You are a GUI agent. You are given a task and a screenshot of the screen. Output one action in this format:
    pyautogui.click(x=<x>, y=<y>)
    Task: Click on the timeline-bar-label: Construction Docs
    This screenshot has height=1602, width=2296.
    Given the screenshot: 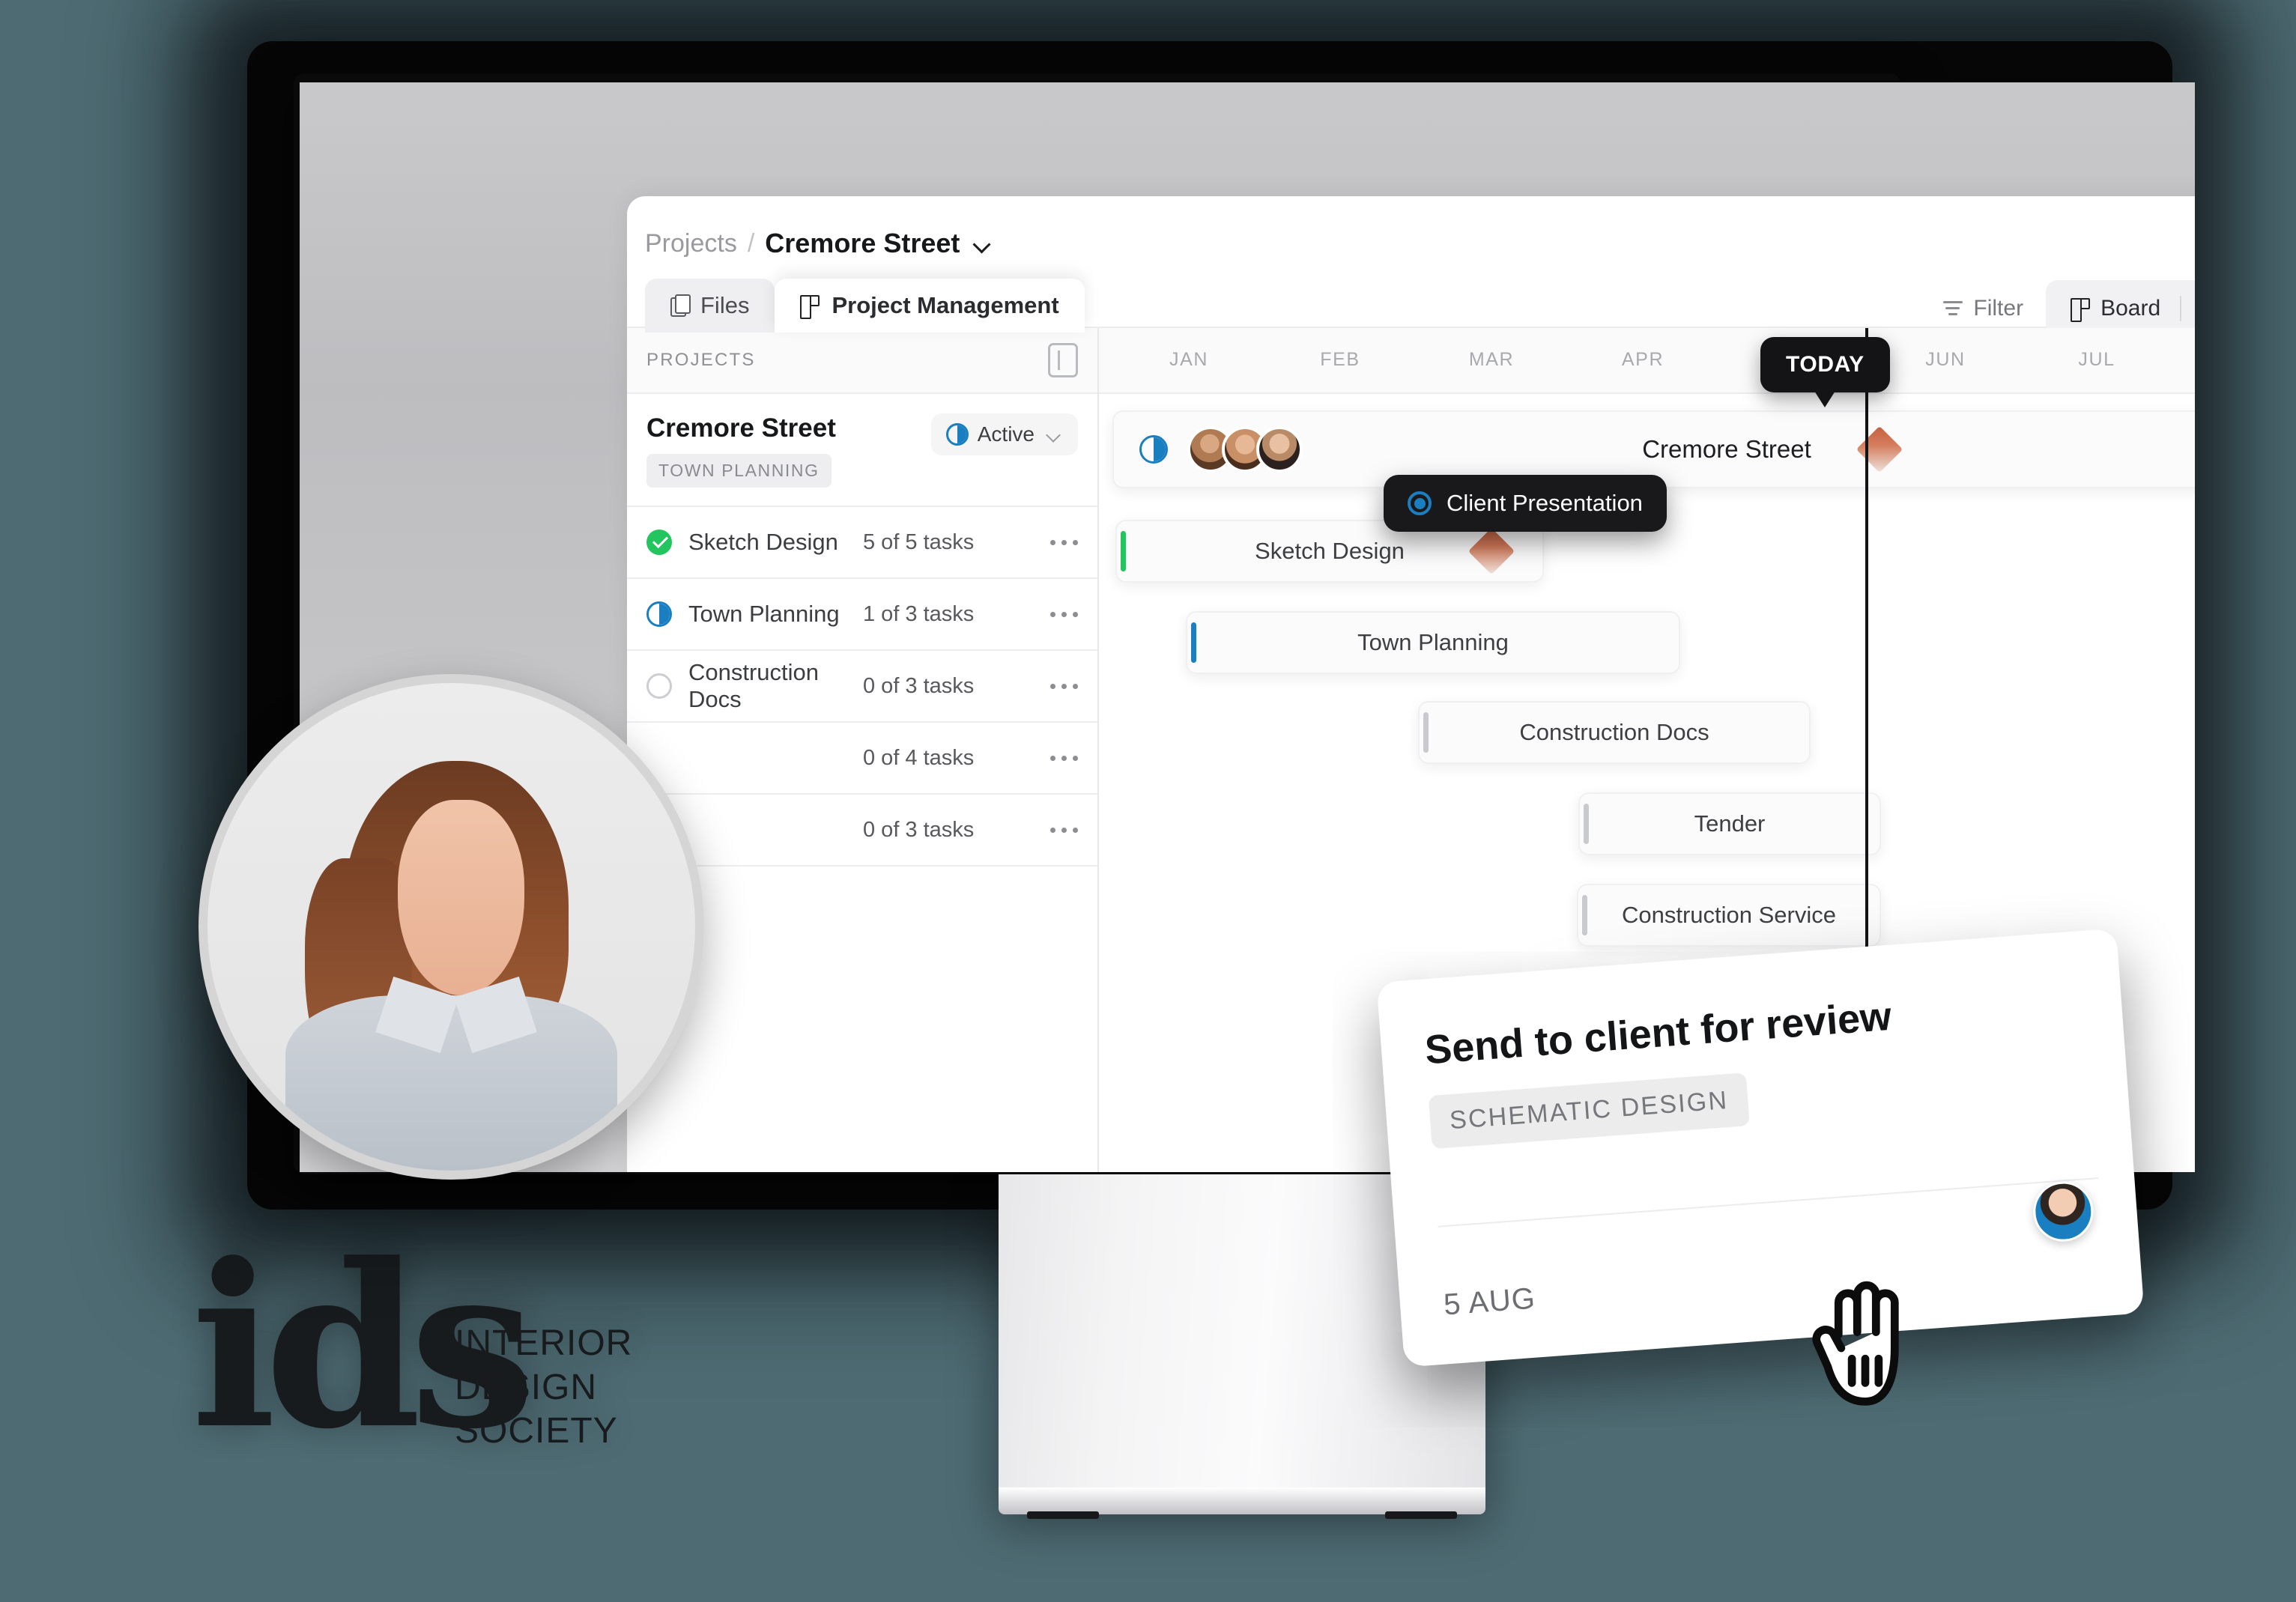 What is the action you would take?
    pyautogui.click(x=1614, y=732)
    